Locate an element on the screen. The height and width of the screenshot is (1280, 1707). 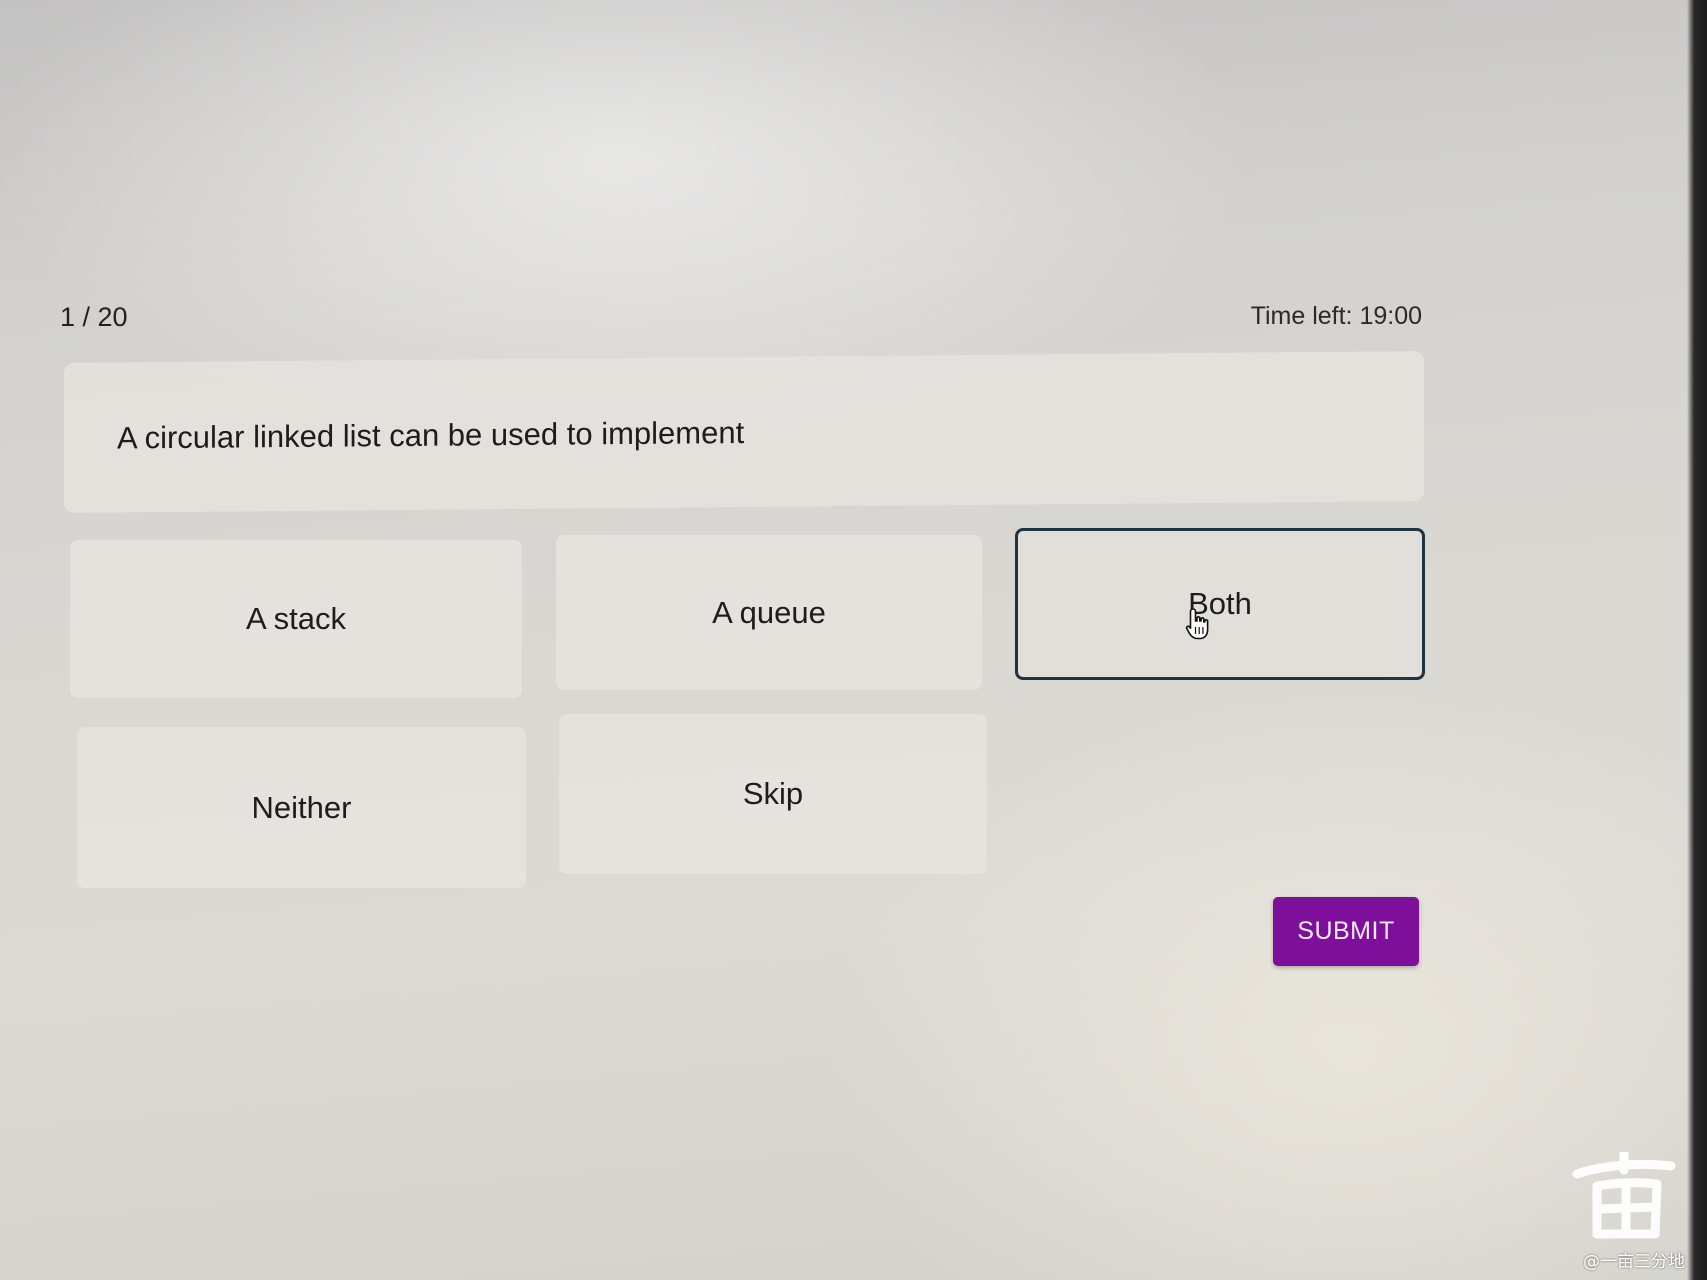
answer-option-label: Skip is located at coordinates (773, 793).